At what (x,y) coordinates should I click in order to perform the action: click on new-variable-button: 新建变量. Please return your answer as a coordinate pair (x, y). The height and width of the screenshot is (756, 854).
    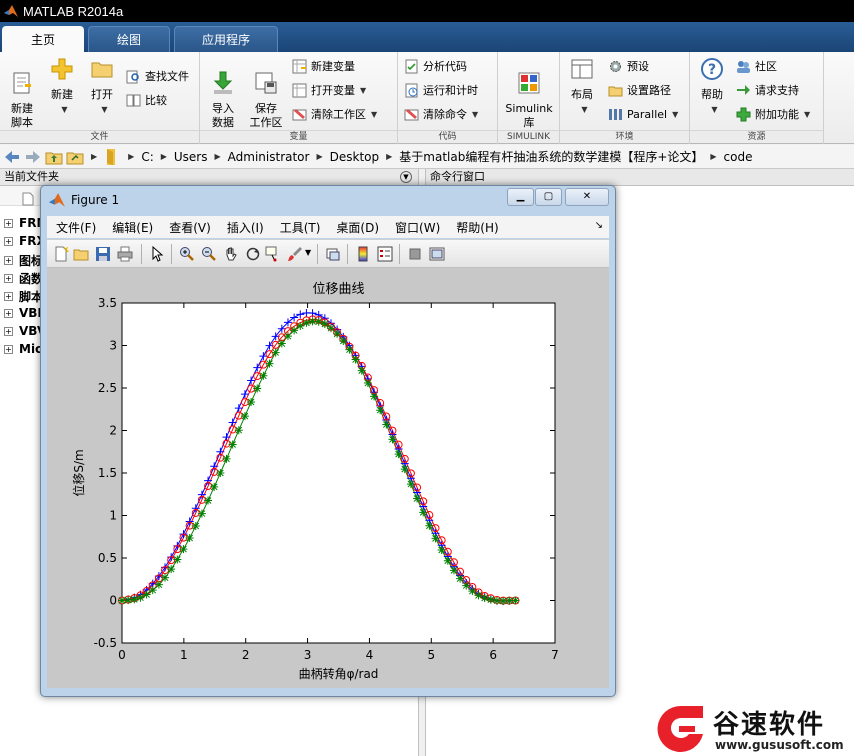
    Looking at the image, I should click on (323, 66).